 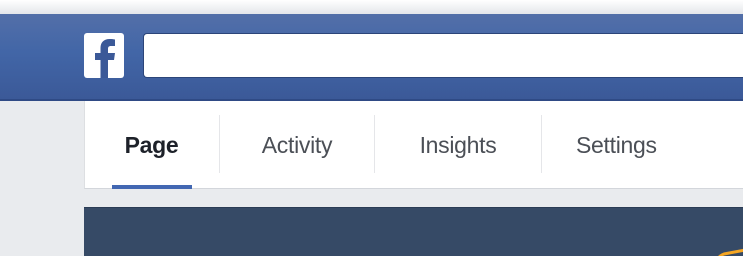 I want to click on facebook-logo-icon: f, so click(x=104, y=55).